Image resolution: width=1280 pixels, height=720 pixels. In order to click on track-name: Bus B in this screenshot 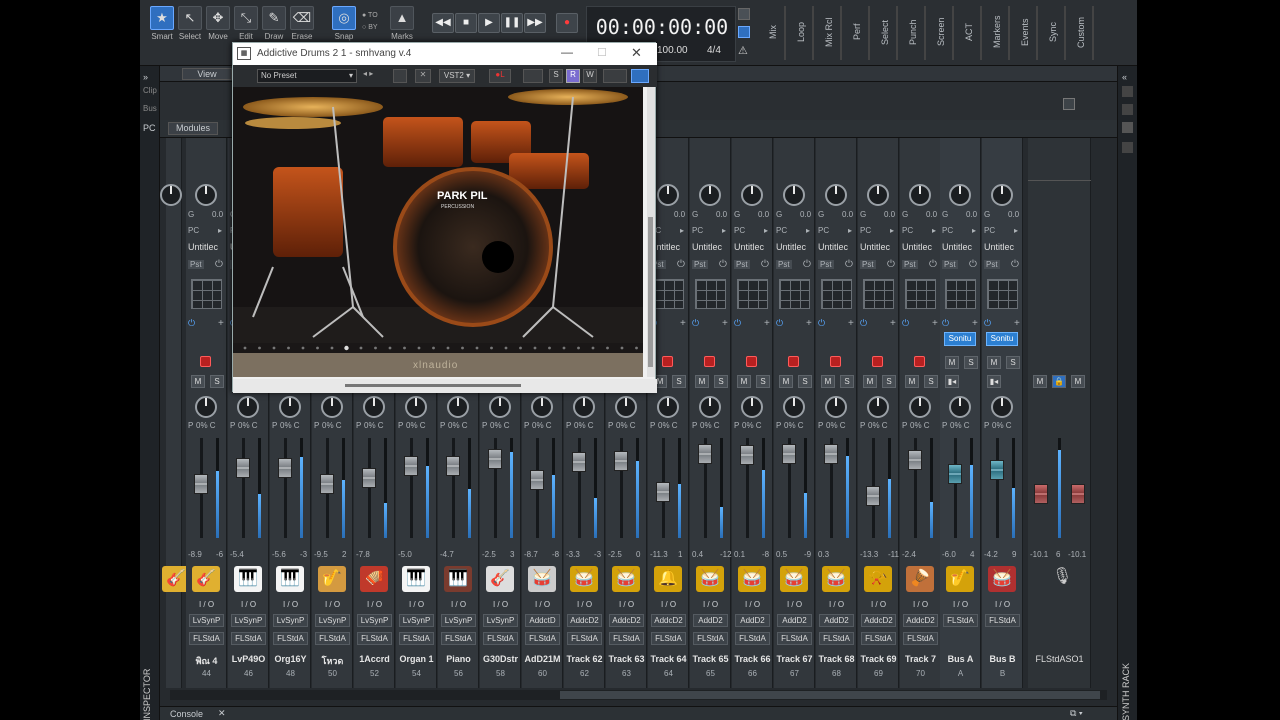, I will do `click(1002, 659)`.